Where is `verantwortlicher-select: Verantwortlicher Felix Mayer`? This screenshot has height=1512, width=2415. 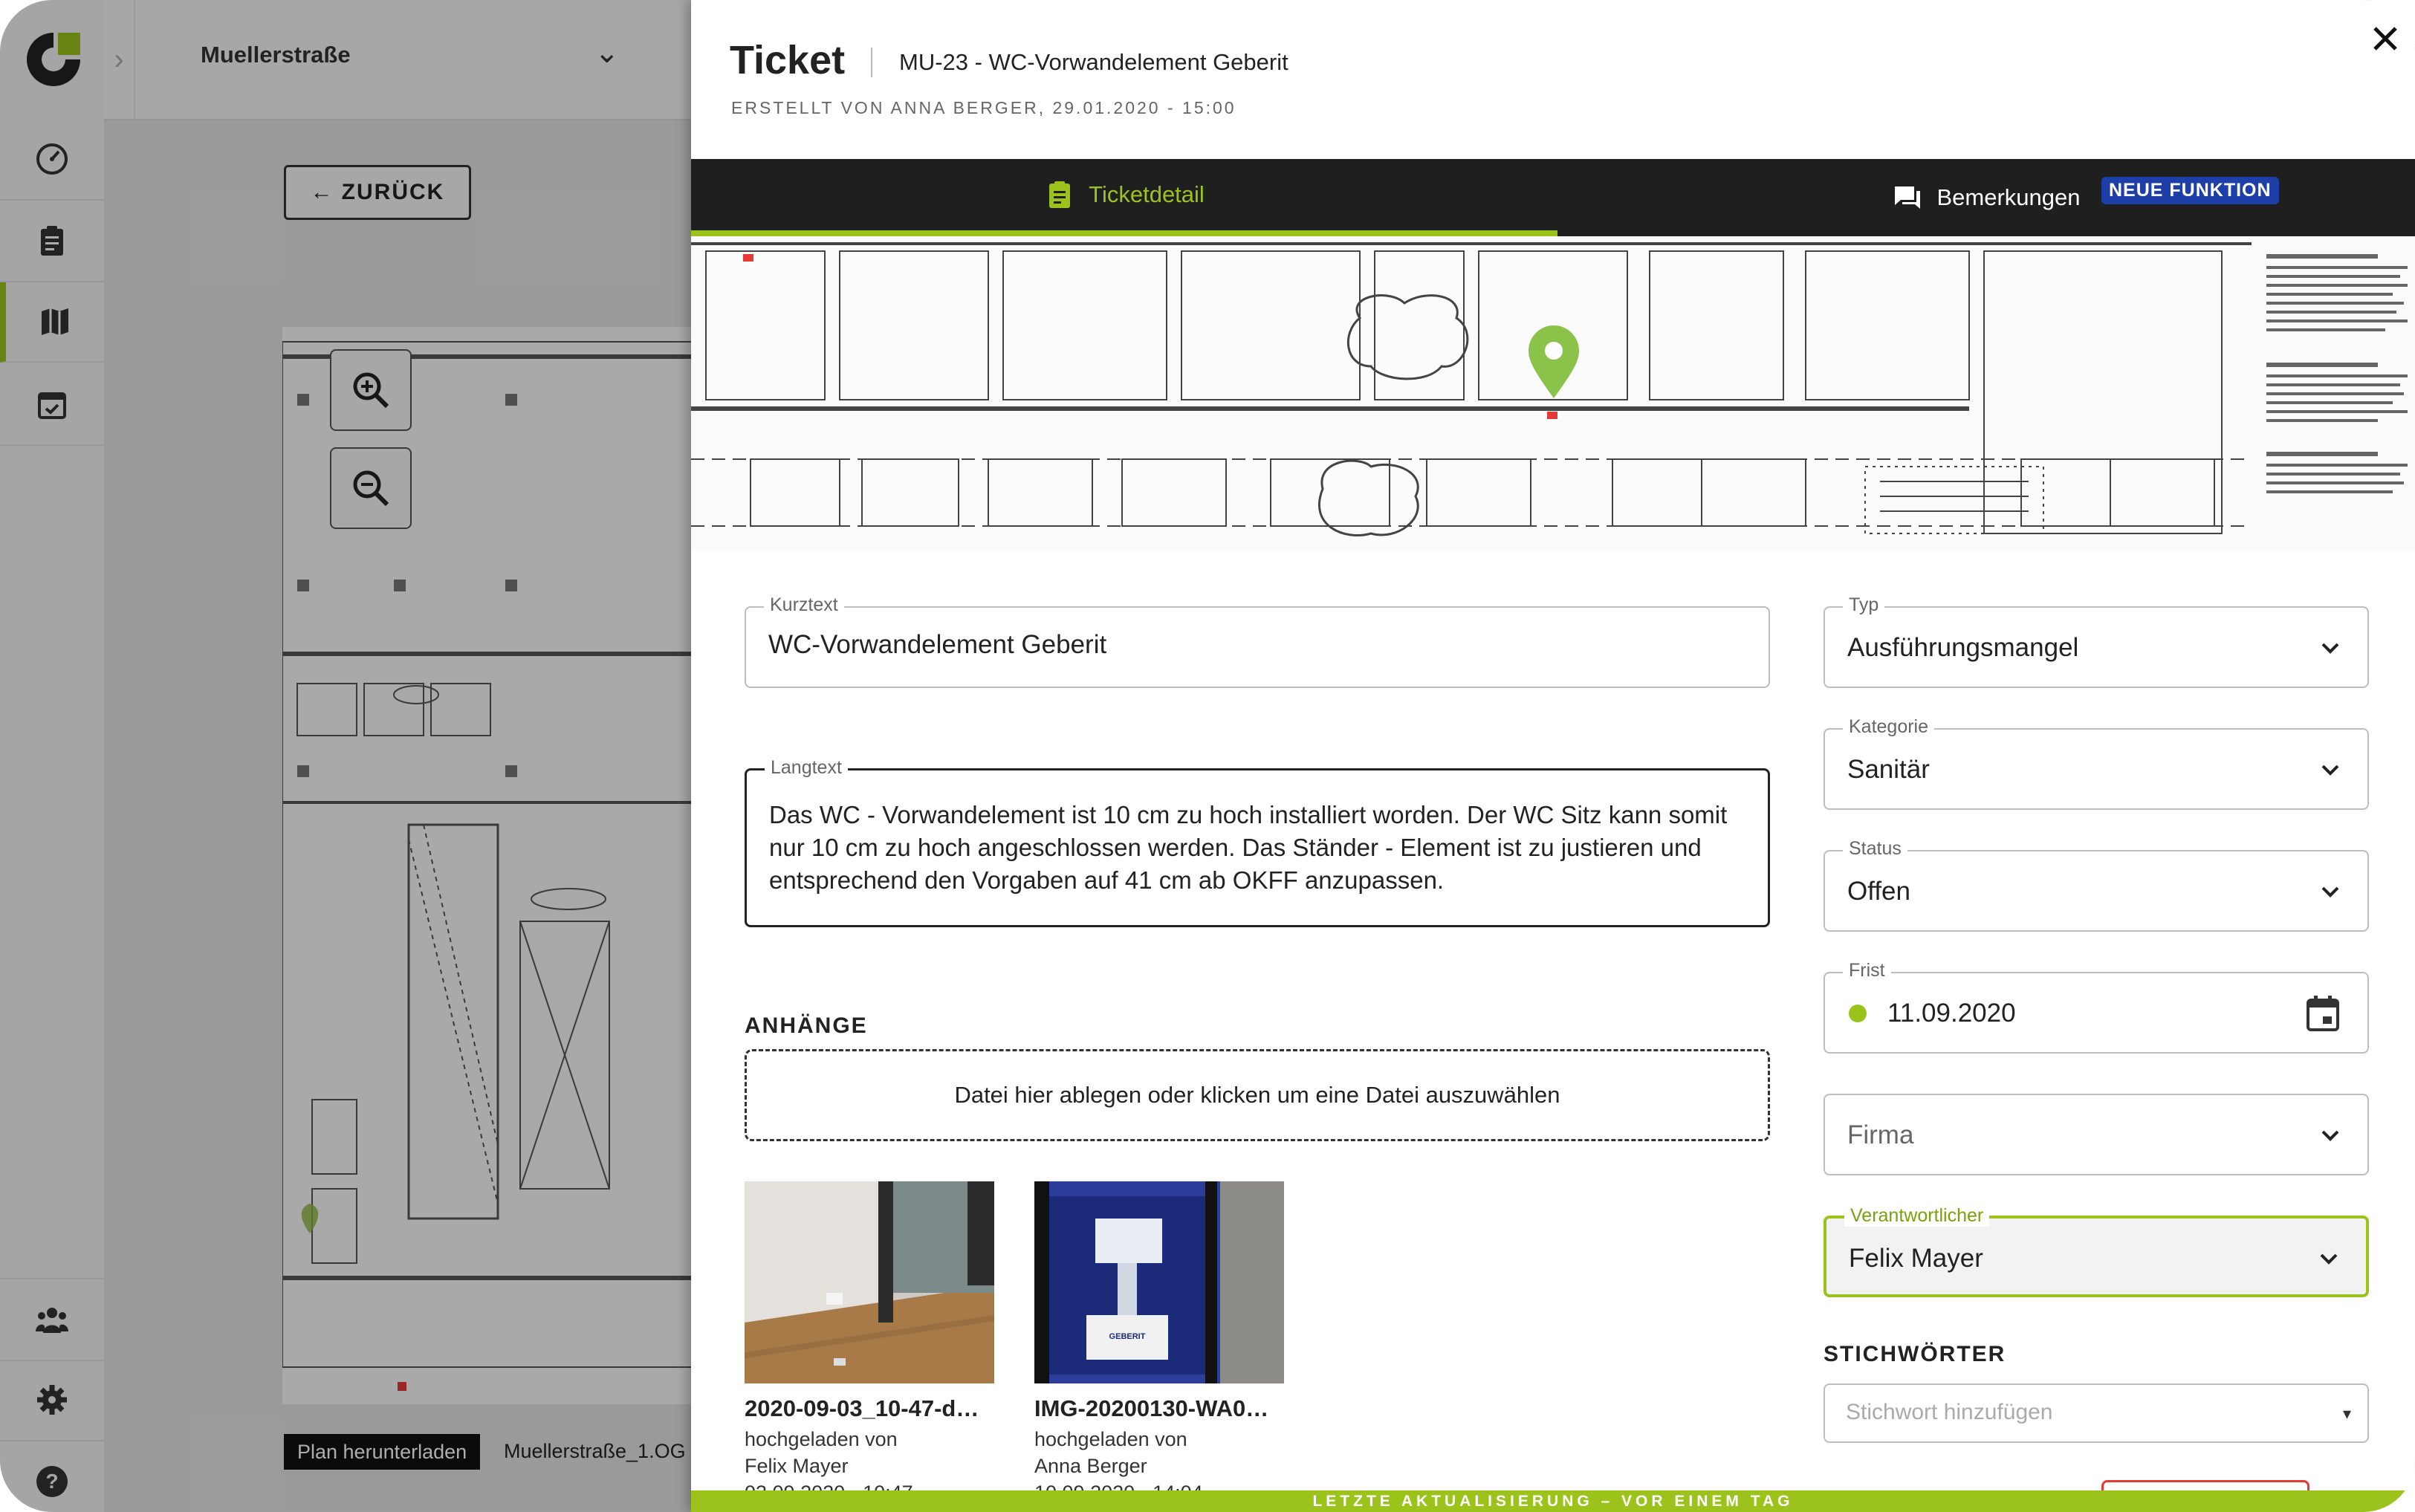
verantwortlicher-select: Verantwortlicher Felix Mayer is located at coordinates (2096, 1251).